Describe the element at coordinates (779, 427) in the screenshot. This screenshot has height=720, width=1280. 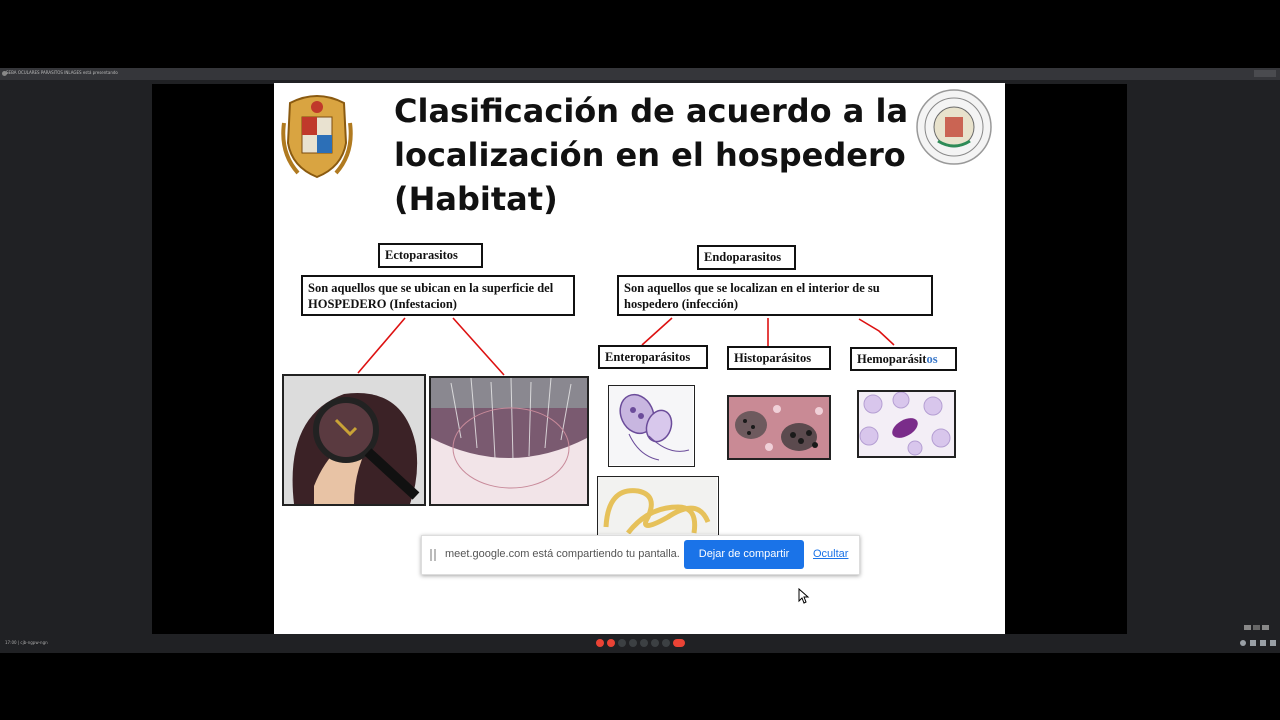
I see `histoparasite-tissue-image` at that location.